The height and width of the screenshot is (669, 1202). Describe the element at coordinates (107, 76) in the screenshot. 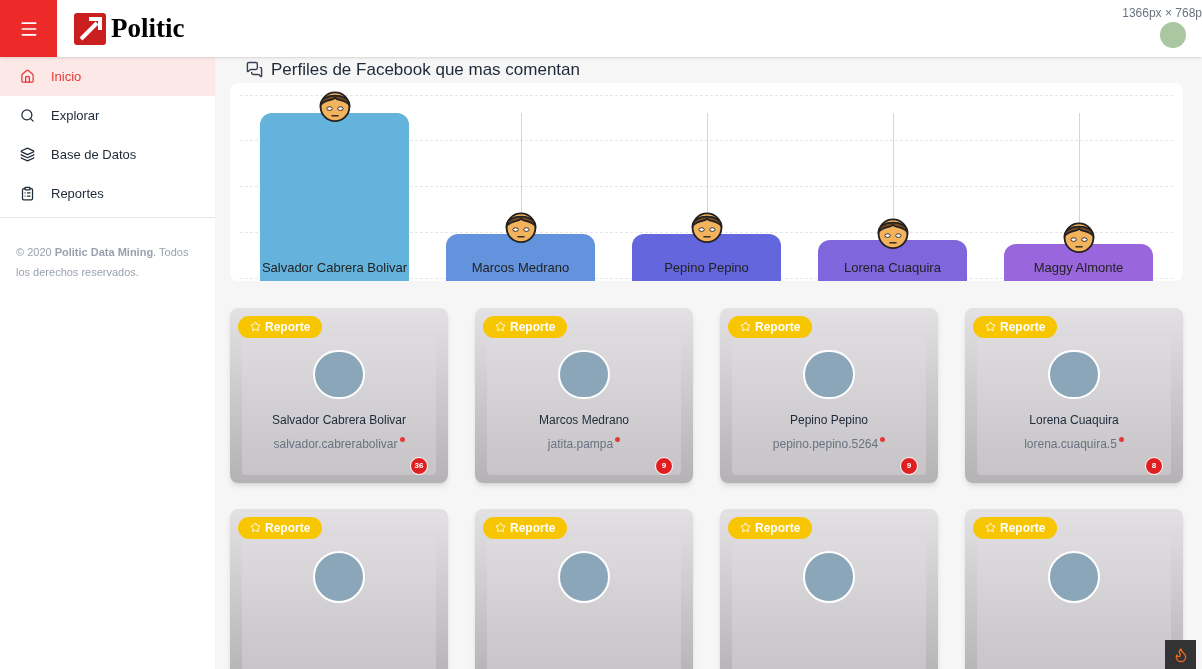

I see `sidebar-item: Inicio` at that location.